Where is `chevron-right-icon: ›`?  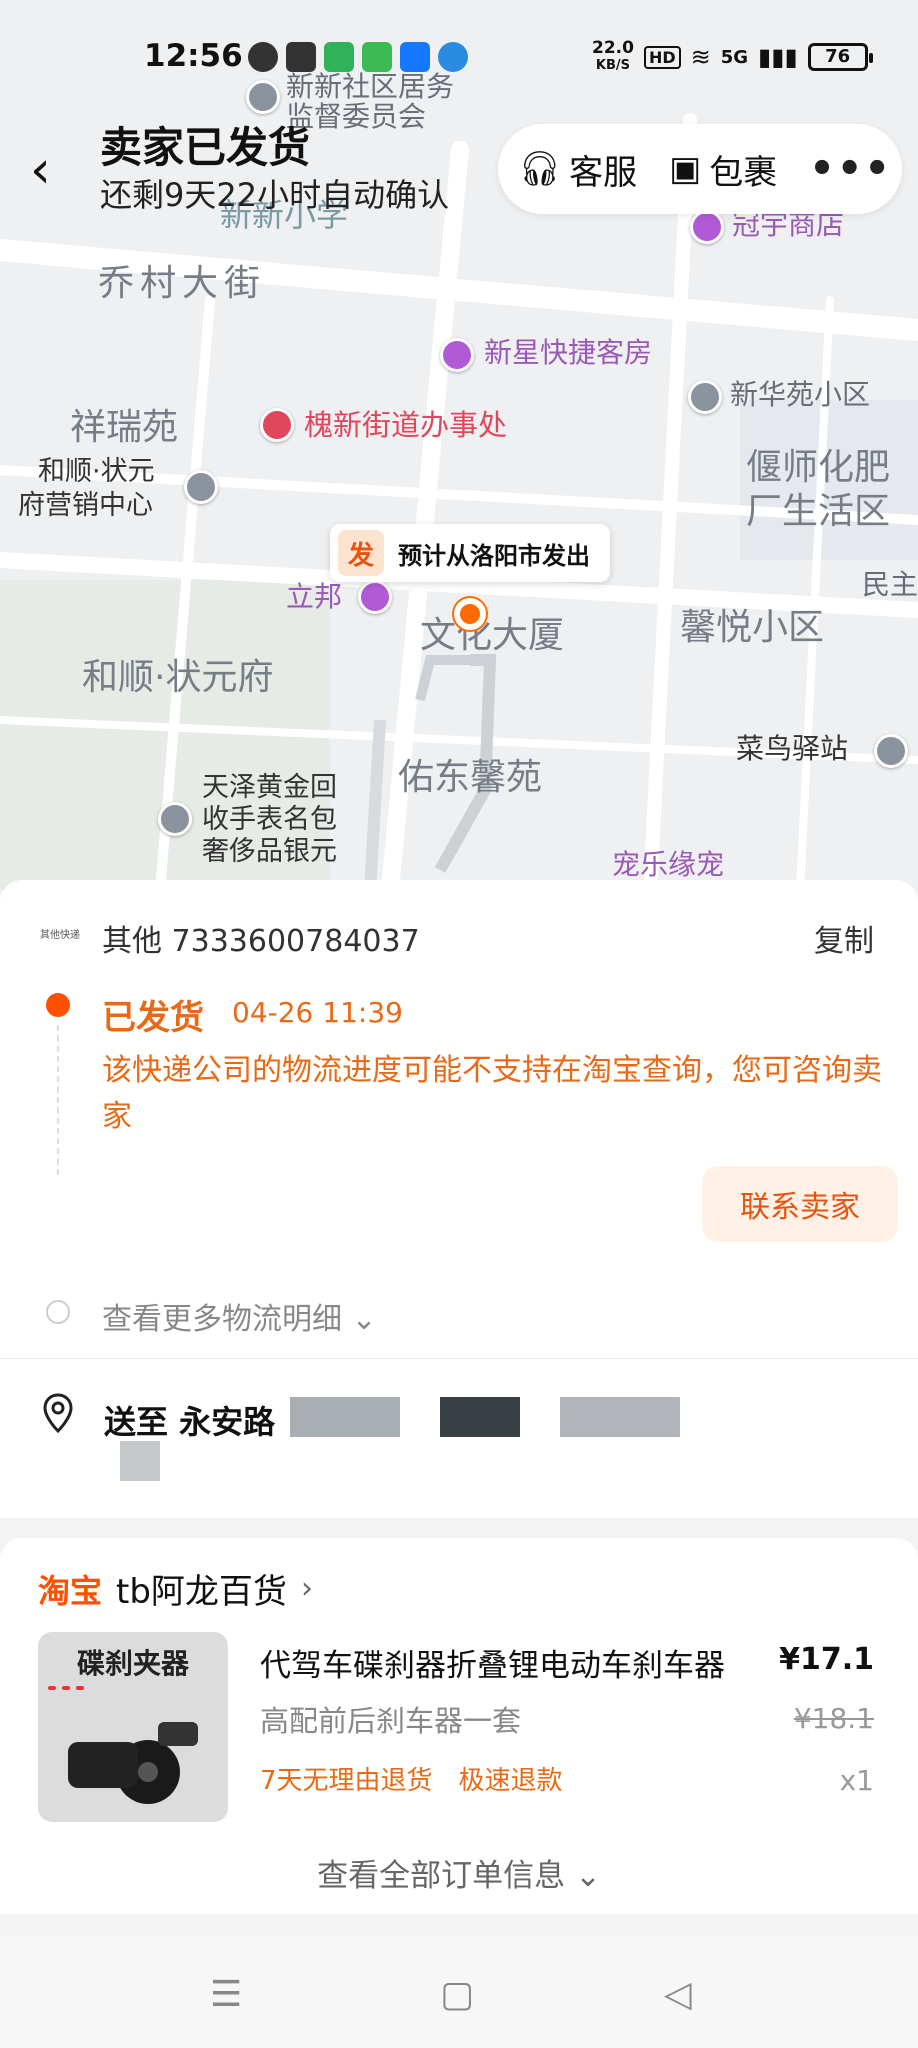
chevron-right-icon: › is located at coordinates (306, 1588).